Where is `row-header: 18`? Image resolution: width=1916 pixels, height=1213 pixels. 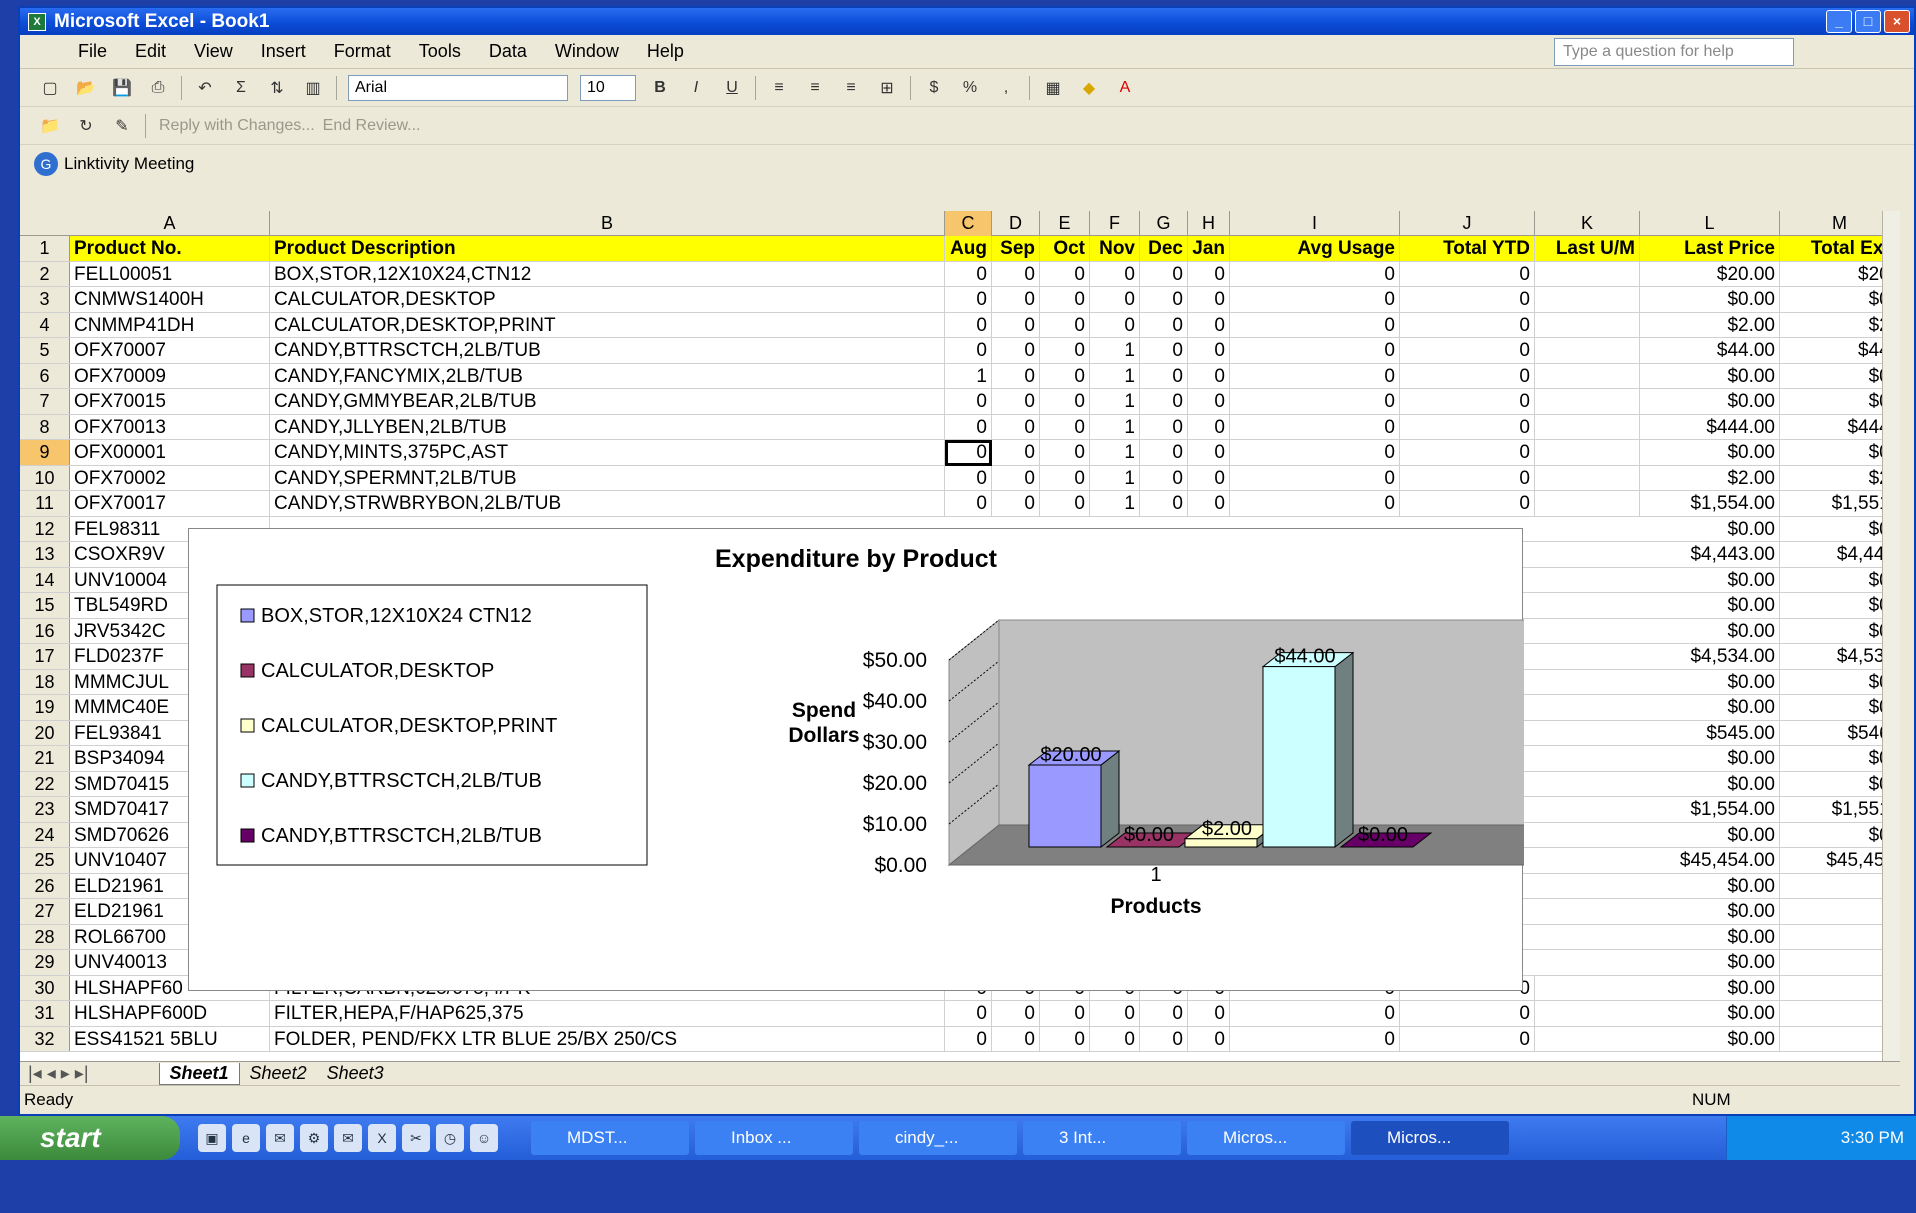 row-header: 18 is located at coordinates (45, 681).